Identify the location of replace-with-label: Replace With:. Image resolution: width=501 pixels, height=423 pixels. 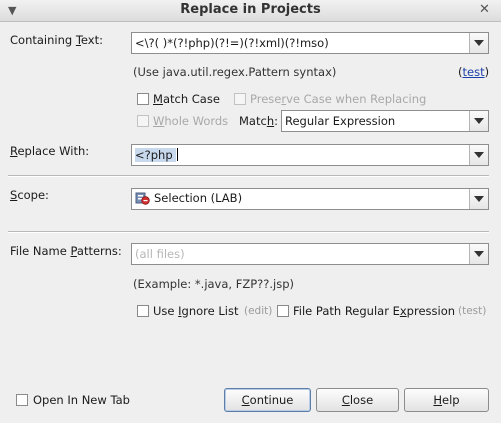
(50, 151).